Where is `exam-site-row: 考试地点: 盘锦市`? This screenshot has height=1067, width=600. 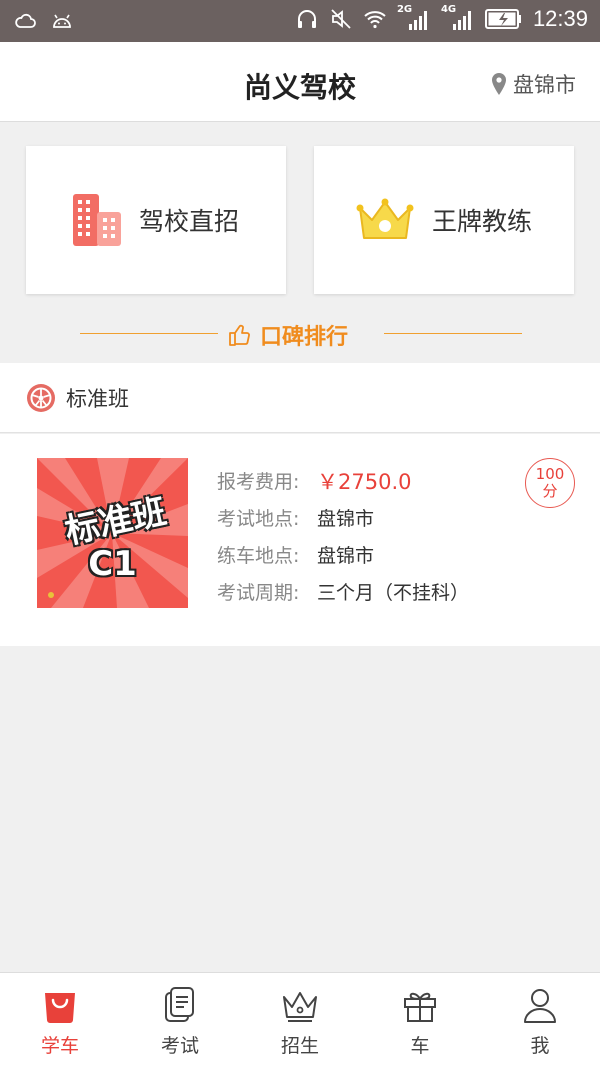
exam-site-row: 考试地点: 盘锦市 is located at coordinates (343, 517).